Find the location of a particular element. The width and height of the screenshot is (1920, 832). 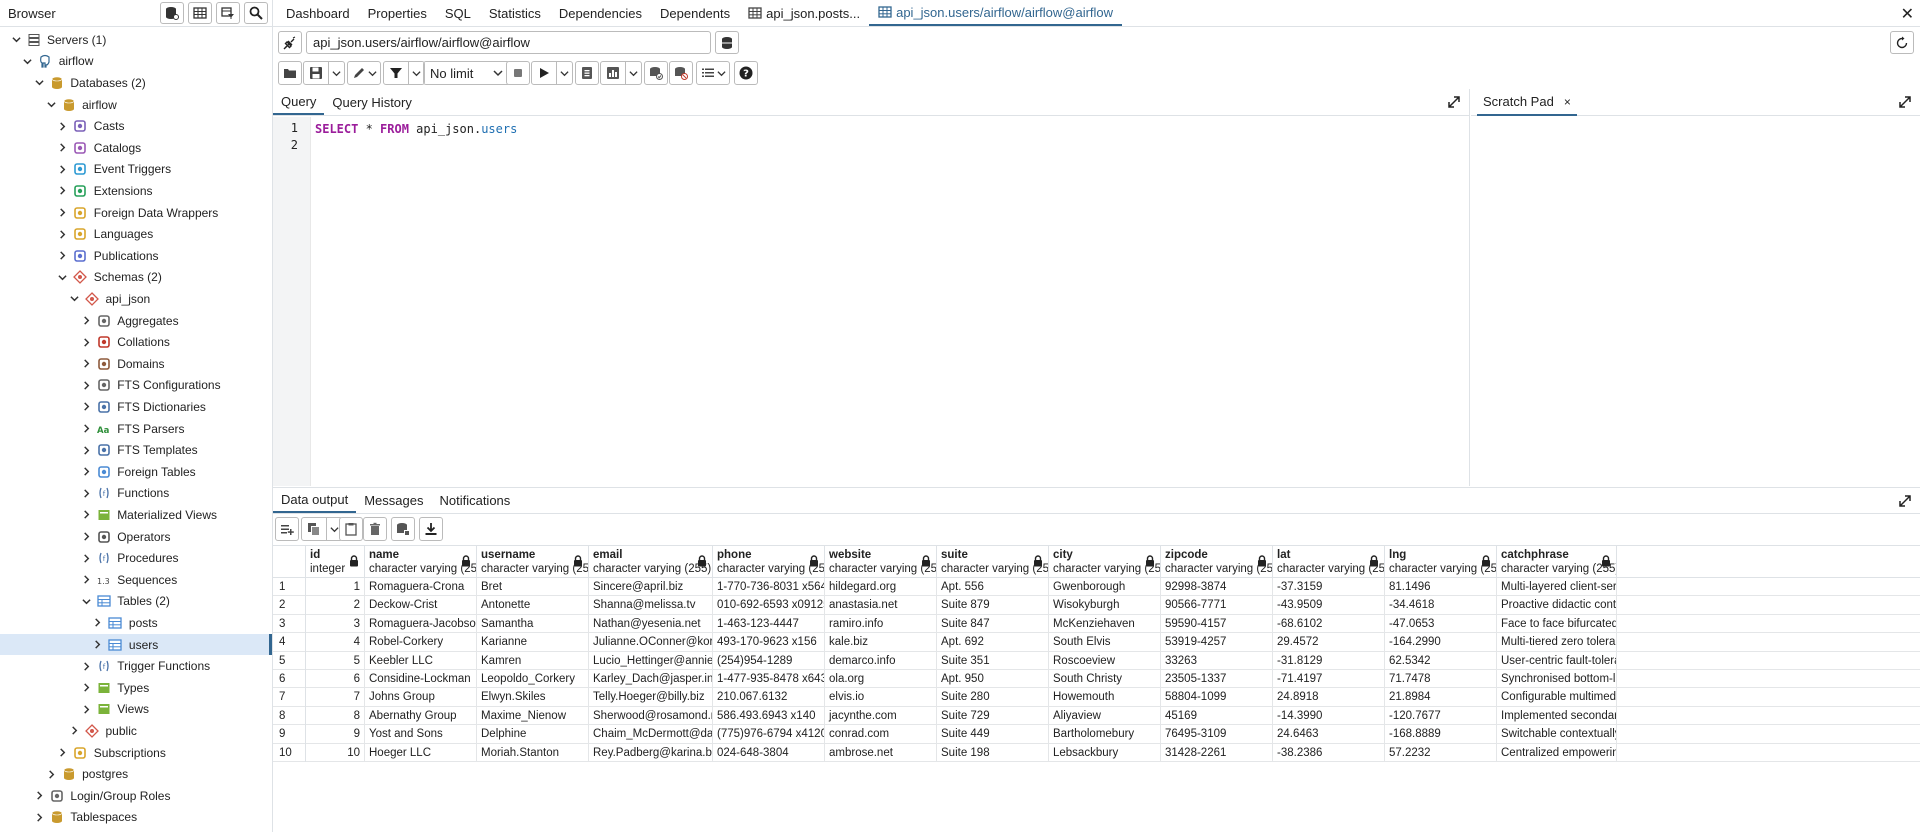

cell-name: Keebler LLC is located at coordinates (421, 660).